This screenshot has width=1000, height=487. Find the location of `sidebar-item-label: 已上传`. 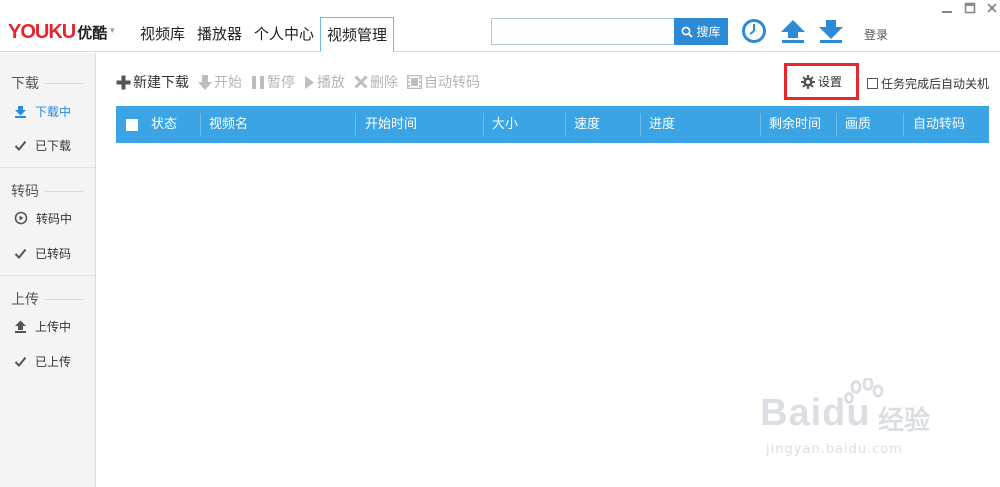

sidebar-item-label: 已上传 is located at coordinates (53, 361).